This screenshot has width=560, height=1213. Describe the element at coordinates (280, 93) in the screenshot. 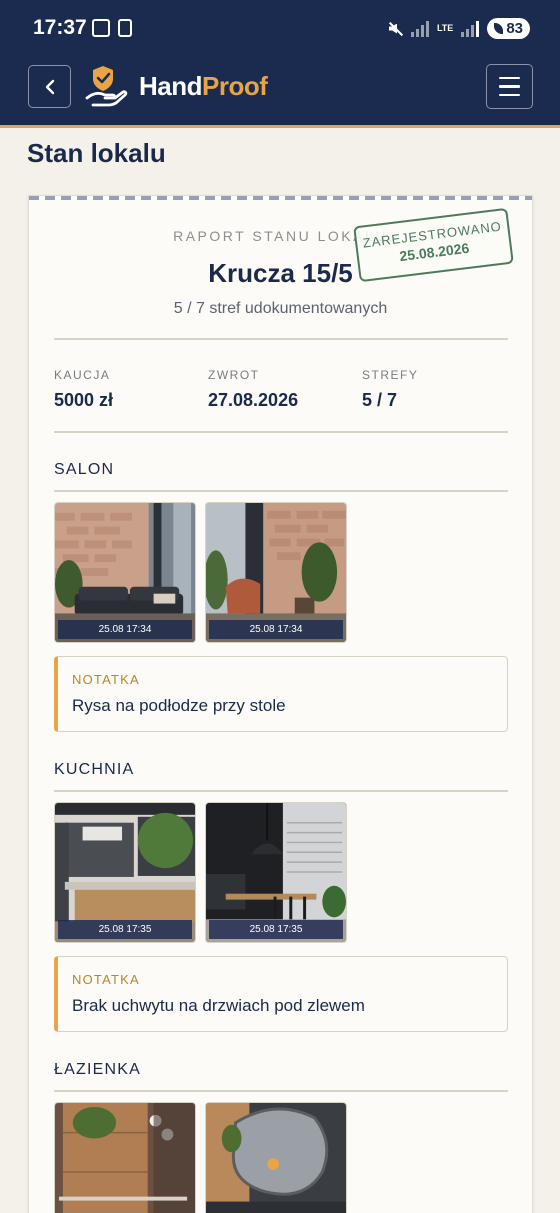

I see `app-header: HandProof` at that location.